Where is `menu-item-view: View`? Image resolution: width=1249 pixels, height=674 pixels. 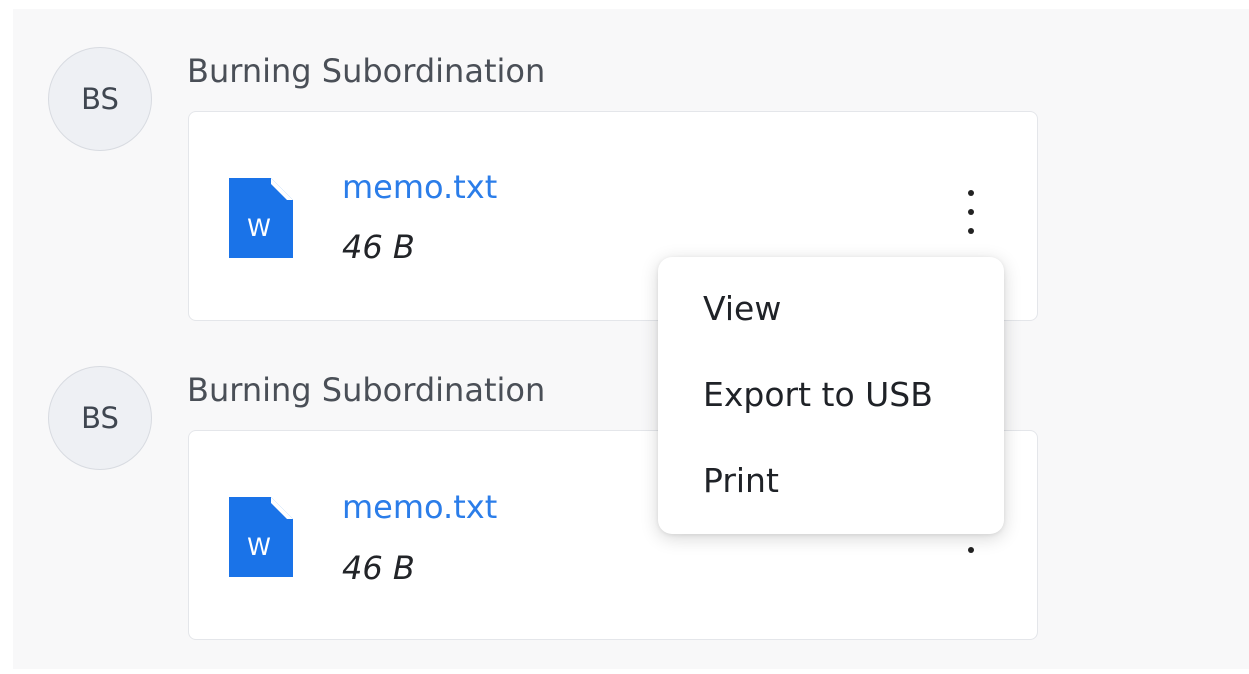
menu-item-view: View is located at coordinates (831, 326).